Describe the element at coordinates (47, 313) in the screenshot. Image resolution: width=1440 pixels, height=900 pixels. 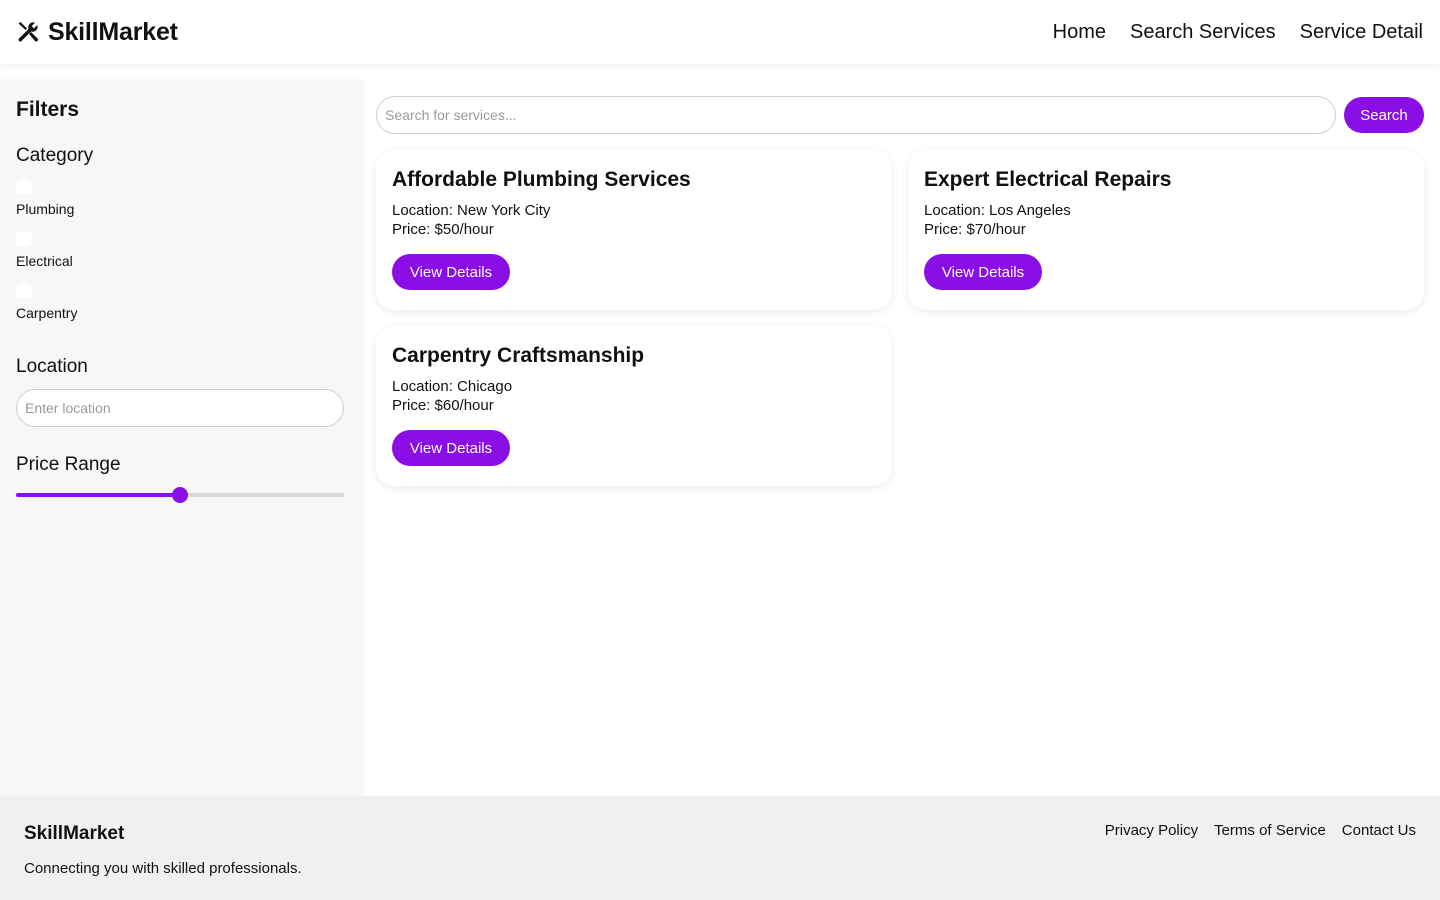
I see `category-label: Carpentry` at that location.